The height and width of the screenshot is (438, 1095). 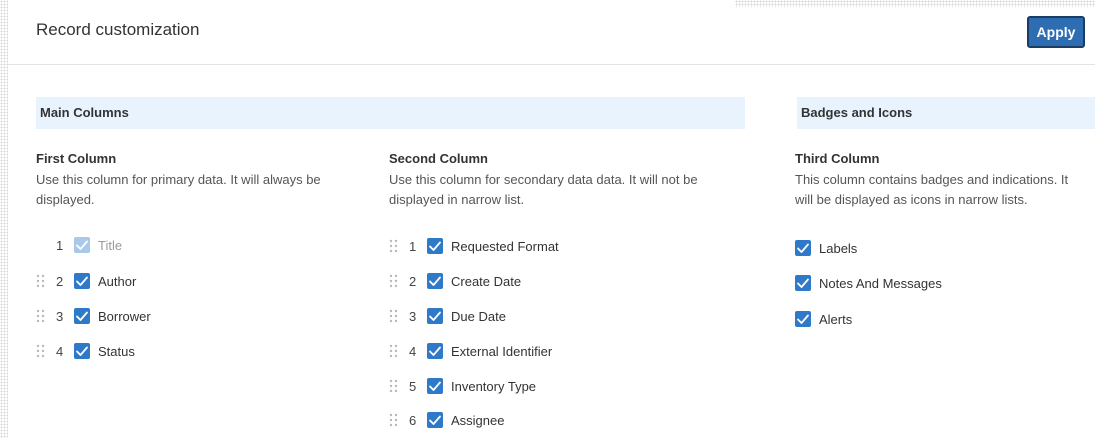 I want to click on item-label: External Identifier, so click(x=502, y=351).